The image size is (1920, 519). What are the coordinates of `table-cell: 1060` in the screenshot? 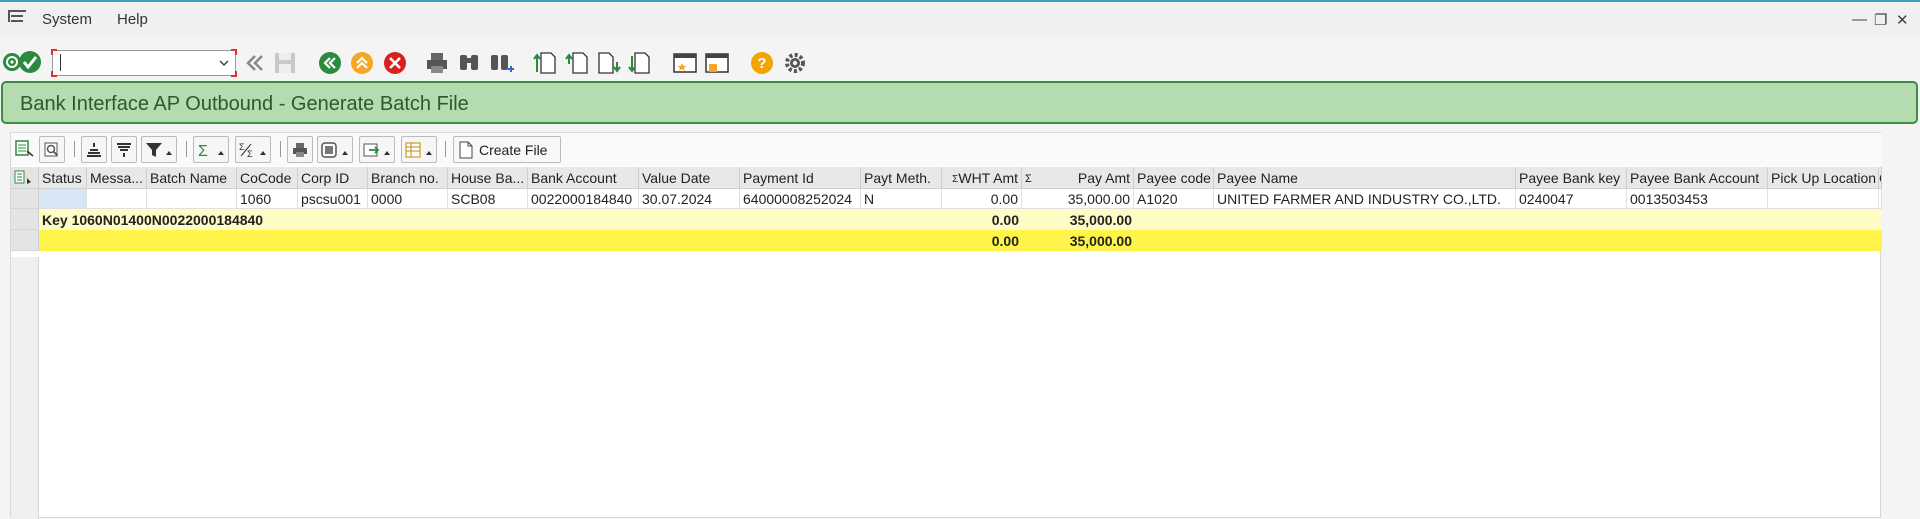 It's located at (267, 199).